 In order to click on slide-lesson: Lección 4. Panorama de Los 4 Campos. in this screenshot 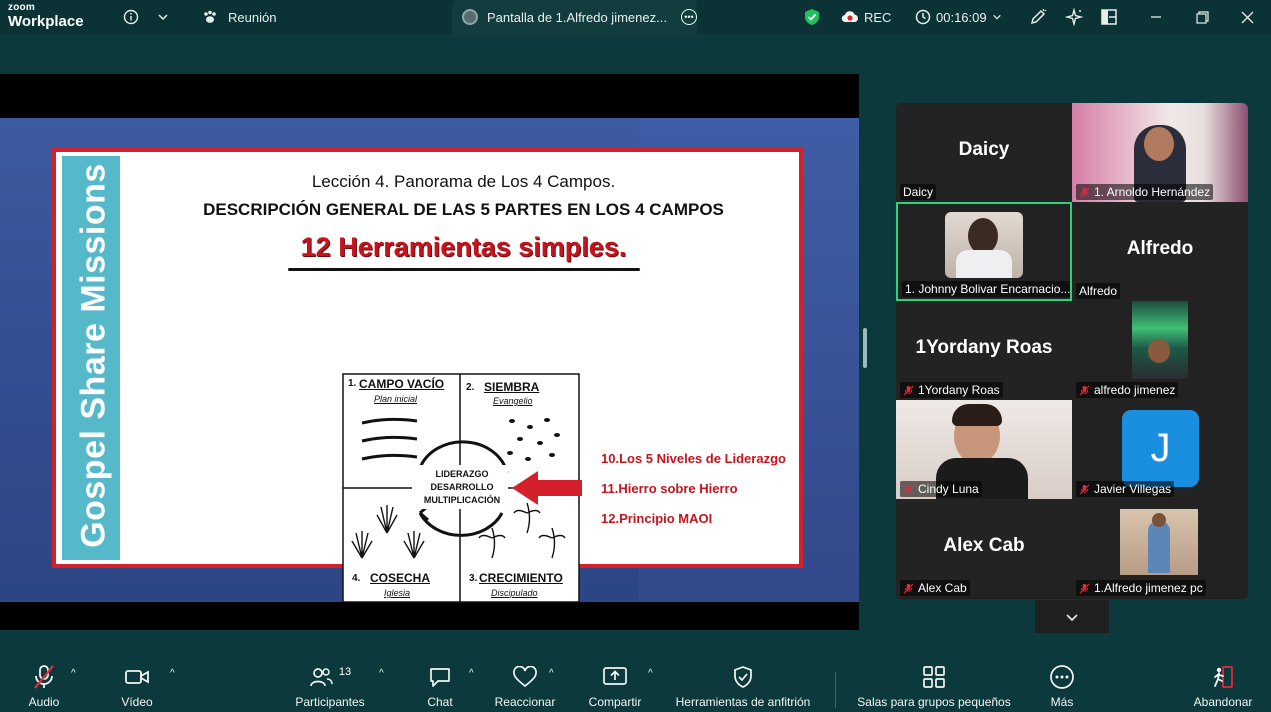, I will do `click(463, 181)`.